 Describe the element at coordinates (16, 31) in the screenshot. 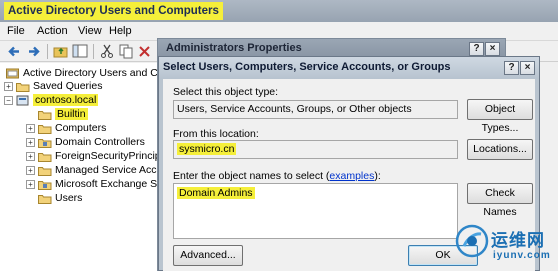

I see `menu-file: File` at that location.